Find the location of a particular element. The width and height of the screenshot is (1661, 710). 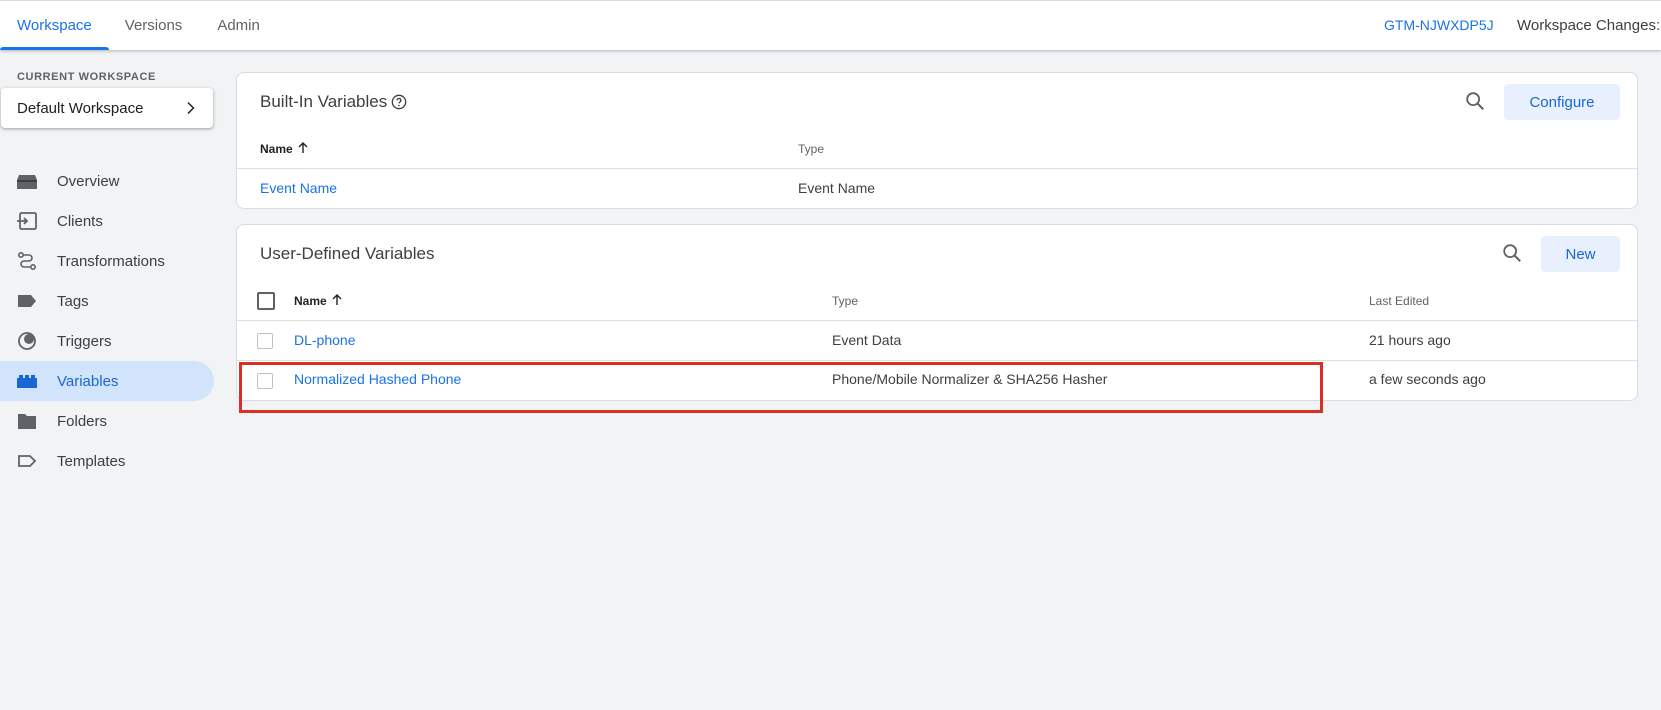

variable-last-edited: 21 hours ago is located at coordinates (1410, 340).